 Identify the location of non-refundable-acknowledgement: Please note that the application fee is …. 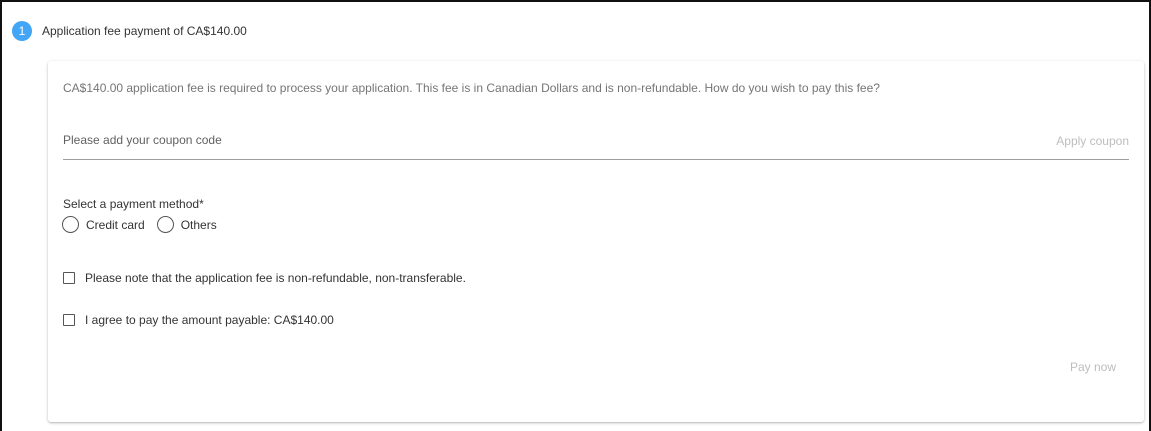
(264, 278).